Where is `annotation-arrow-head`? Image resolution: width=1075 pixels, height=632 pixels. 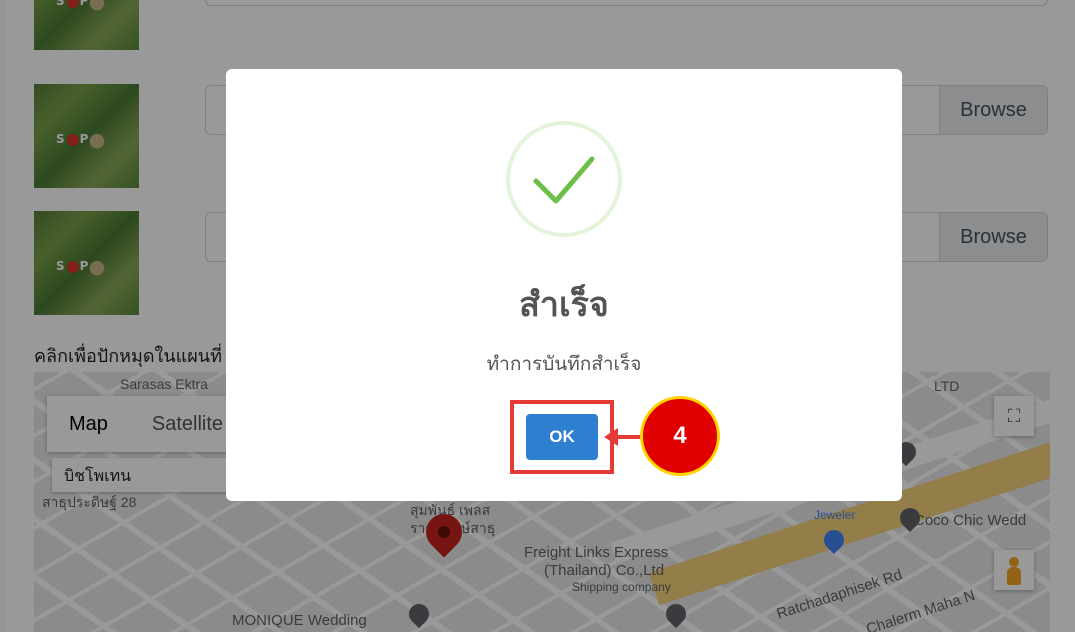
annotation-arrow-head is located at coordinates (611, 437).